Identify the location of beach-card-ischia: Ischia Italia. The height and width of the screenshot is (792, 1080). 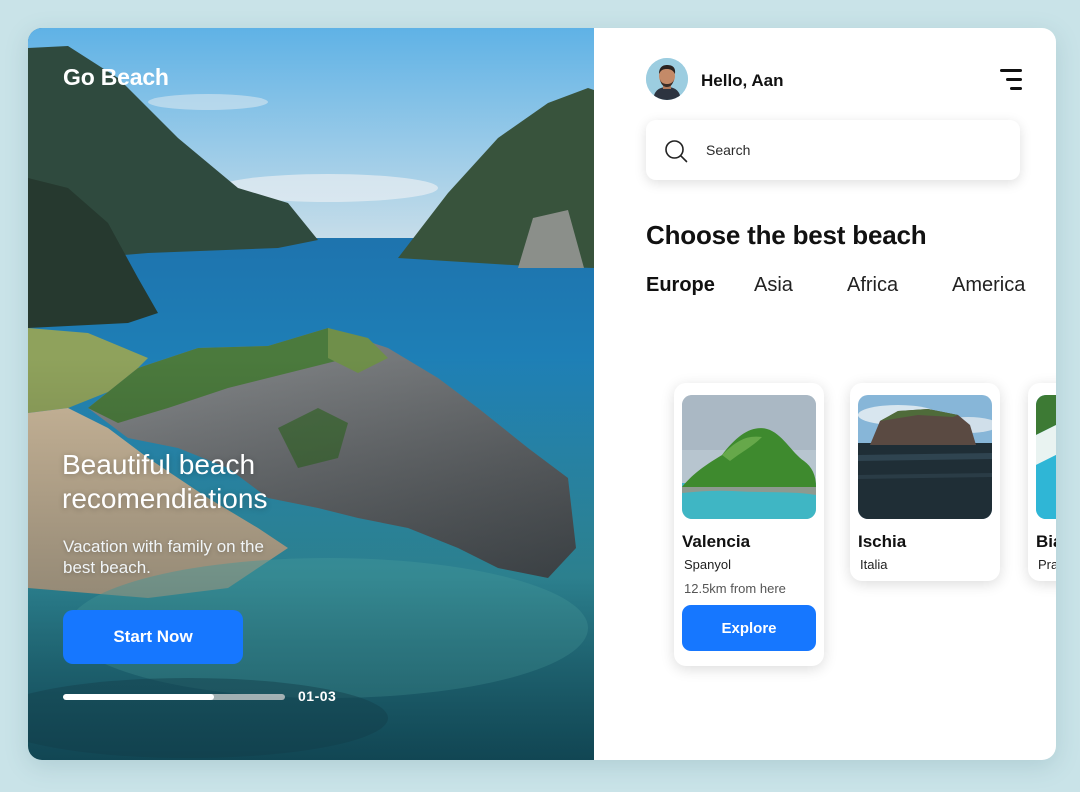
(925, 482).